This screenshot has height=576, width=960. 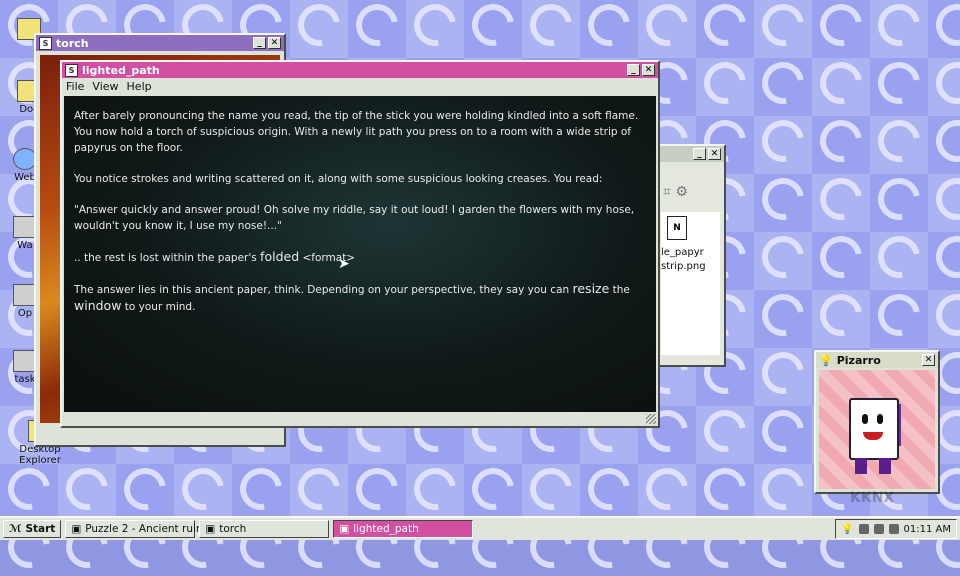 I want to click on desktop-icon-label: Op, so click(x=25, y=313).